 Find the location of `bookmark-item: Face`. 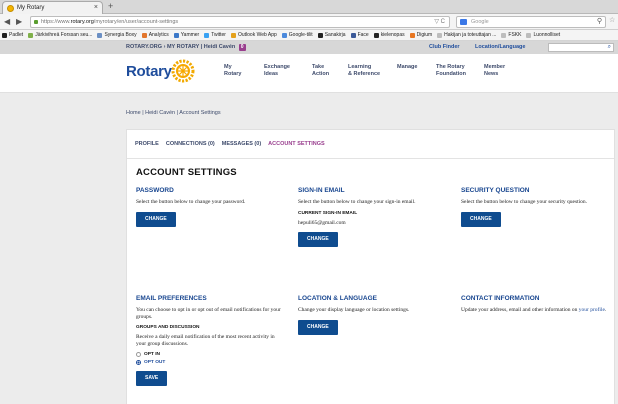

bookmark-item: Face is located at coordinates (359, 35).